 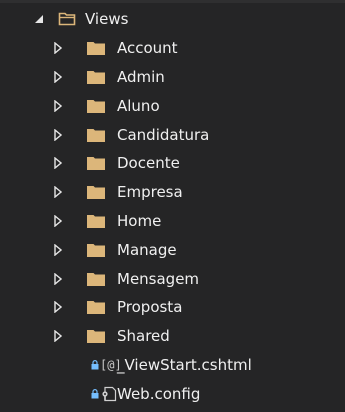 What do you see at coordinates (172, 77) in the screenshot?
I see `tree-item-folder: Admin` at bounding box center [172, 77].